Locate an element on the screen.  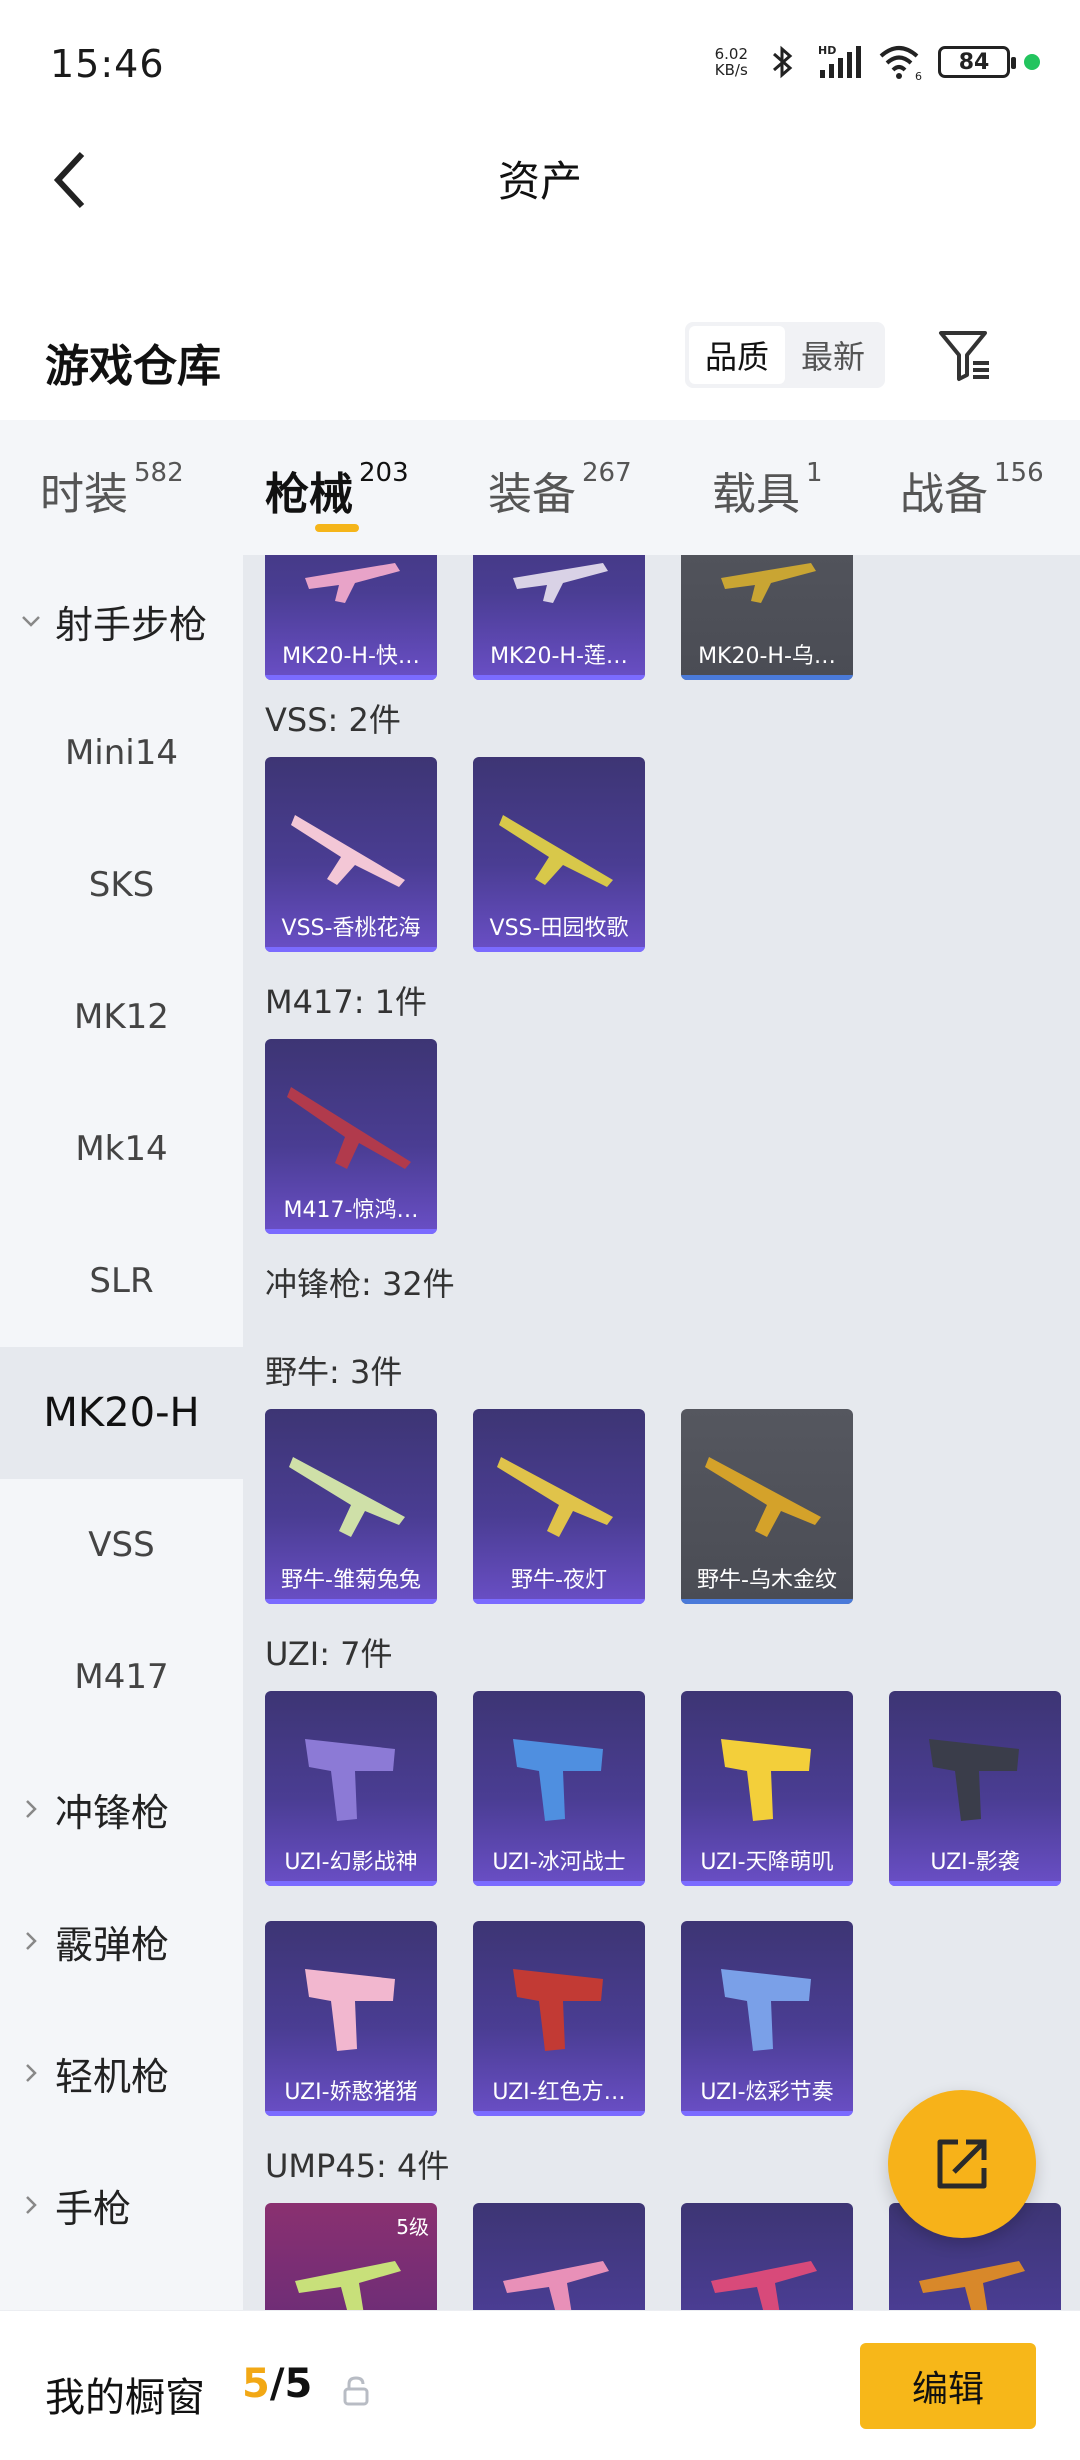
edit-button: 编辑 is located at coordinates (948, 2386).